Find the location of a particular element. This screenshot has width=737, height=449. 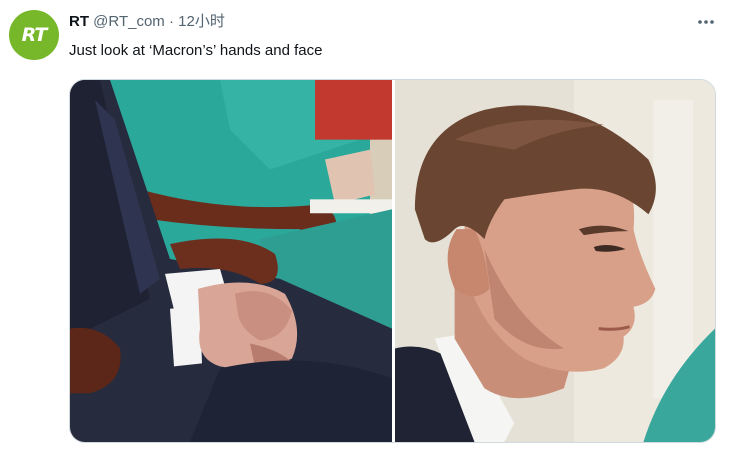

tweet-header: RT @RT_com · 12小时 is located at coordinates (147, 22).